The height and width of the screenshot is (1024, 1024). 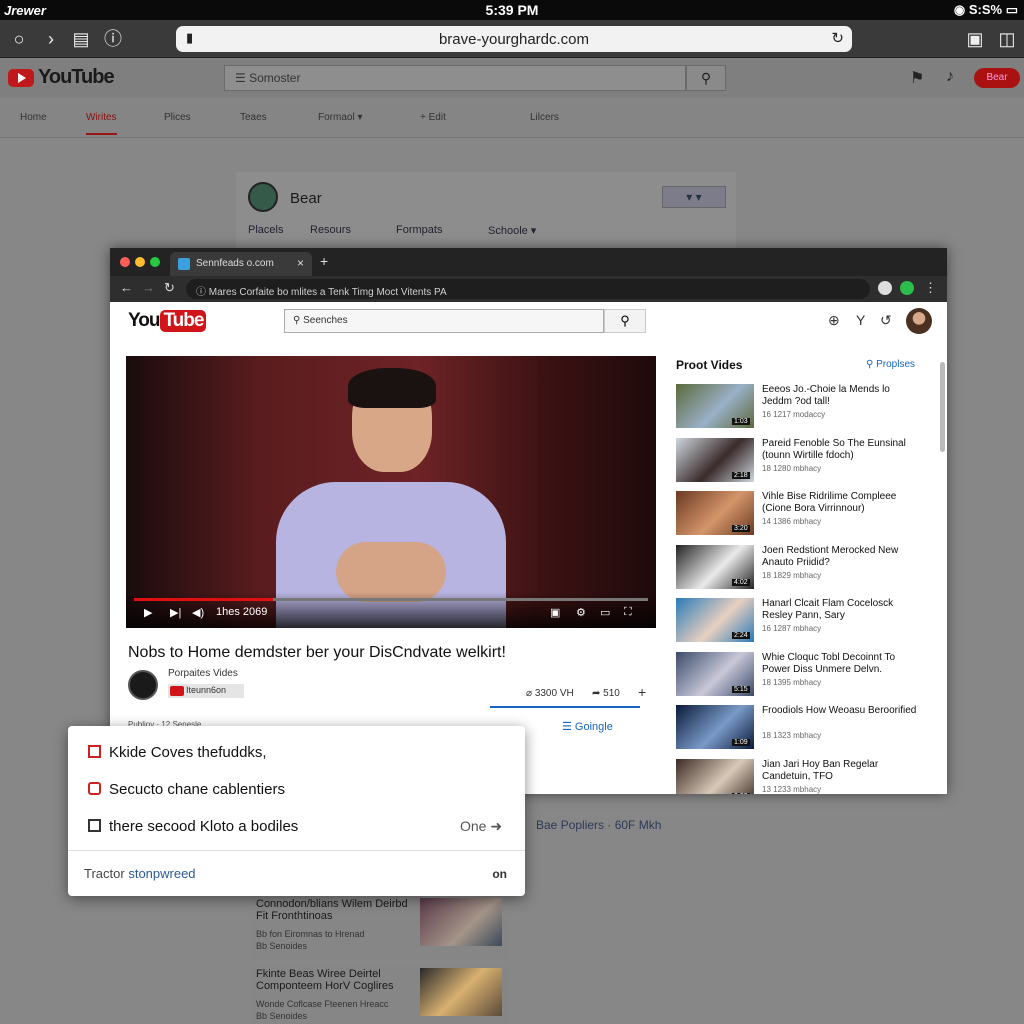 I want to click on menu-kebab-icon: ⋮, so click(x=930, y=288).